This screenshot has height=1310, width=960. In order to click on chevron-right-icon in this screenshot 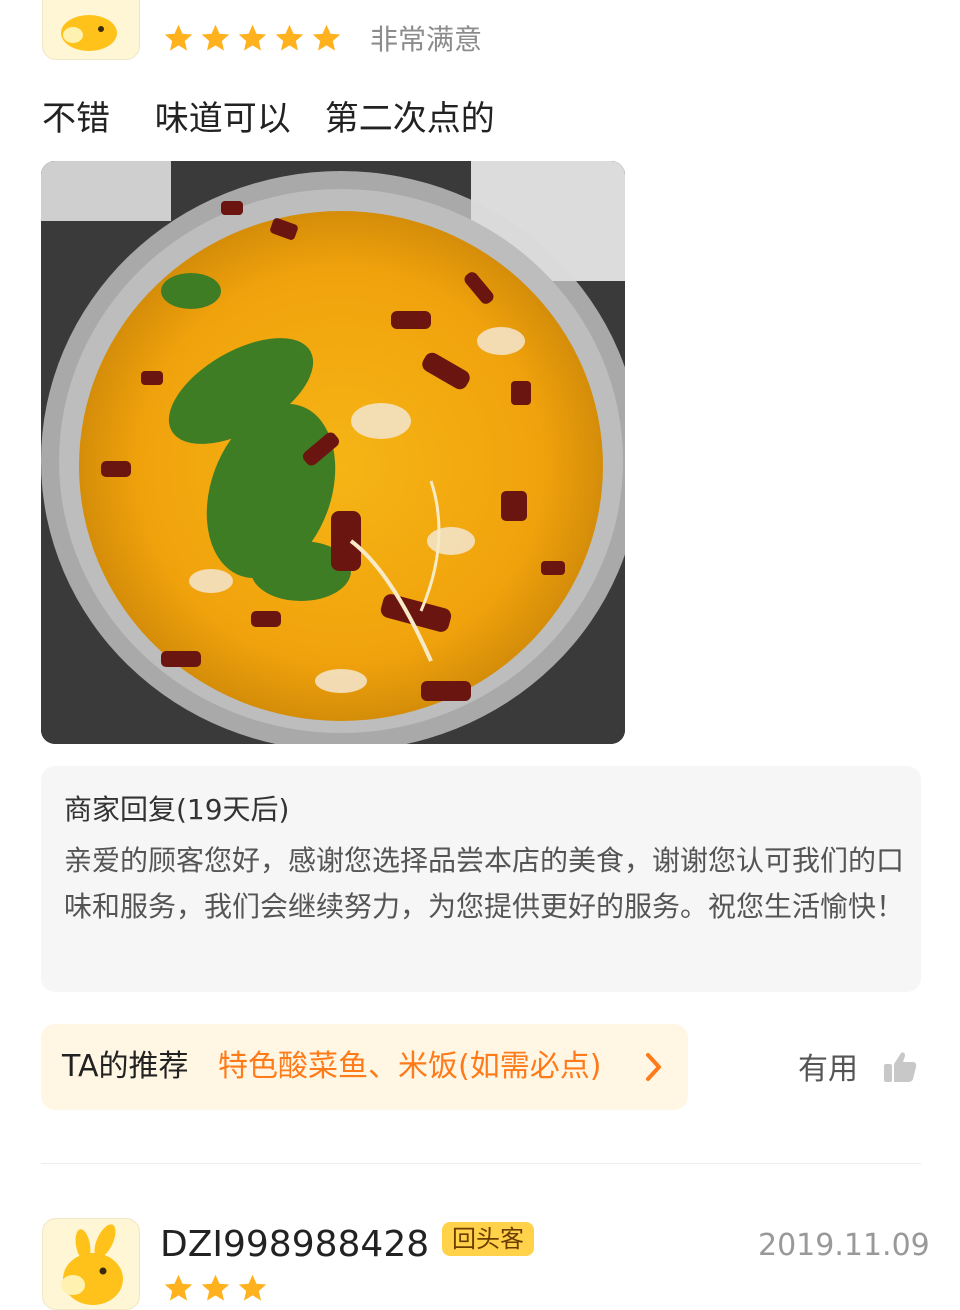, I will do `click(654, 1067)`.